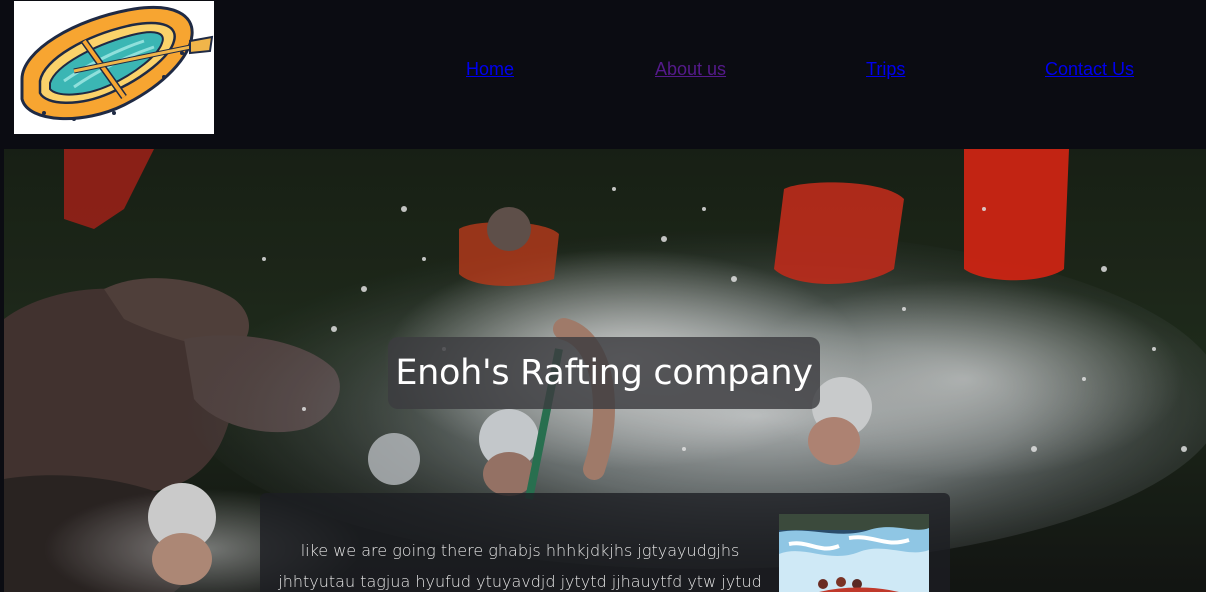 This screenshot has width=1206, height=592. What do you see at coordinates (490, 69) in the screenshot?
I see `nav-link-home: Home` at bounding box center [490, 69].